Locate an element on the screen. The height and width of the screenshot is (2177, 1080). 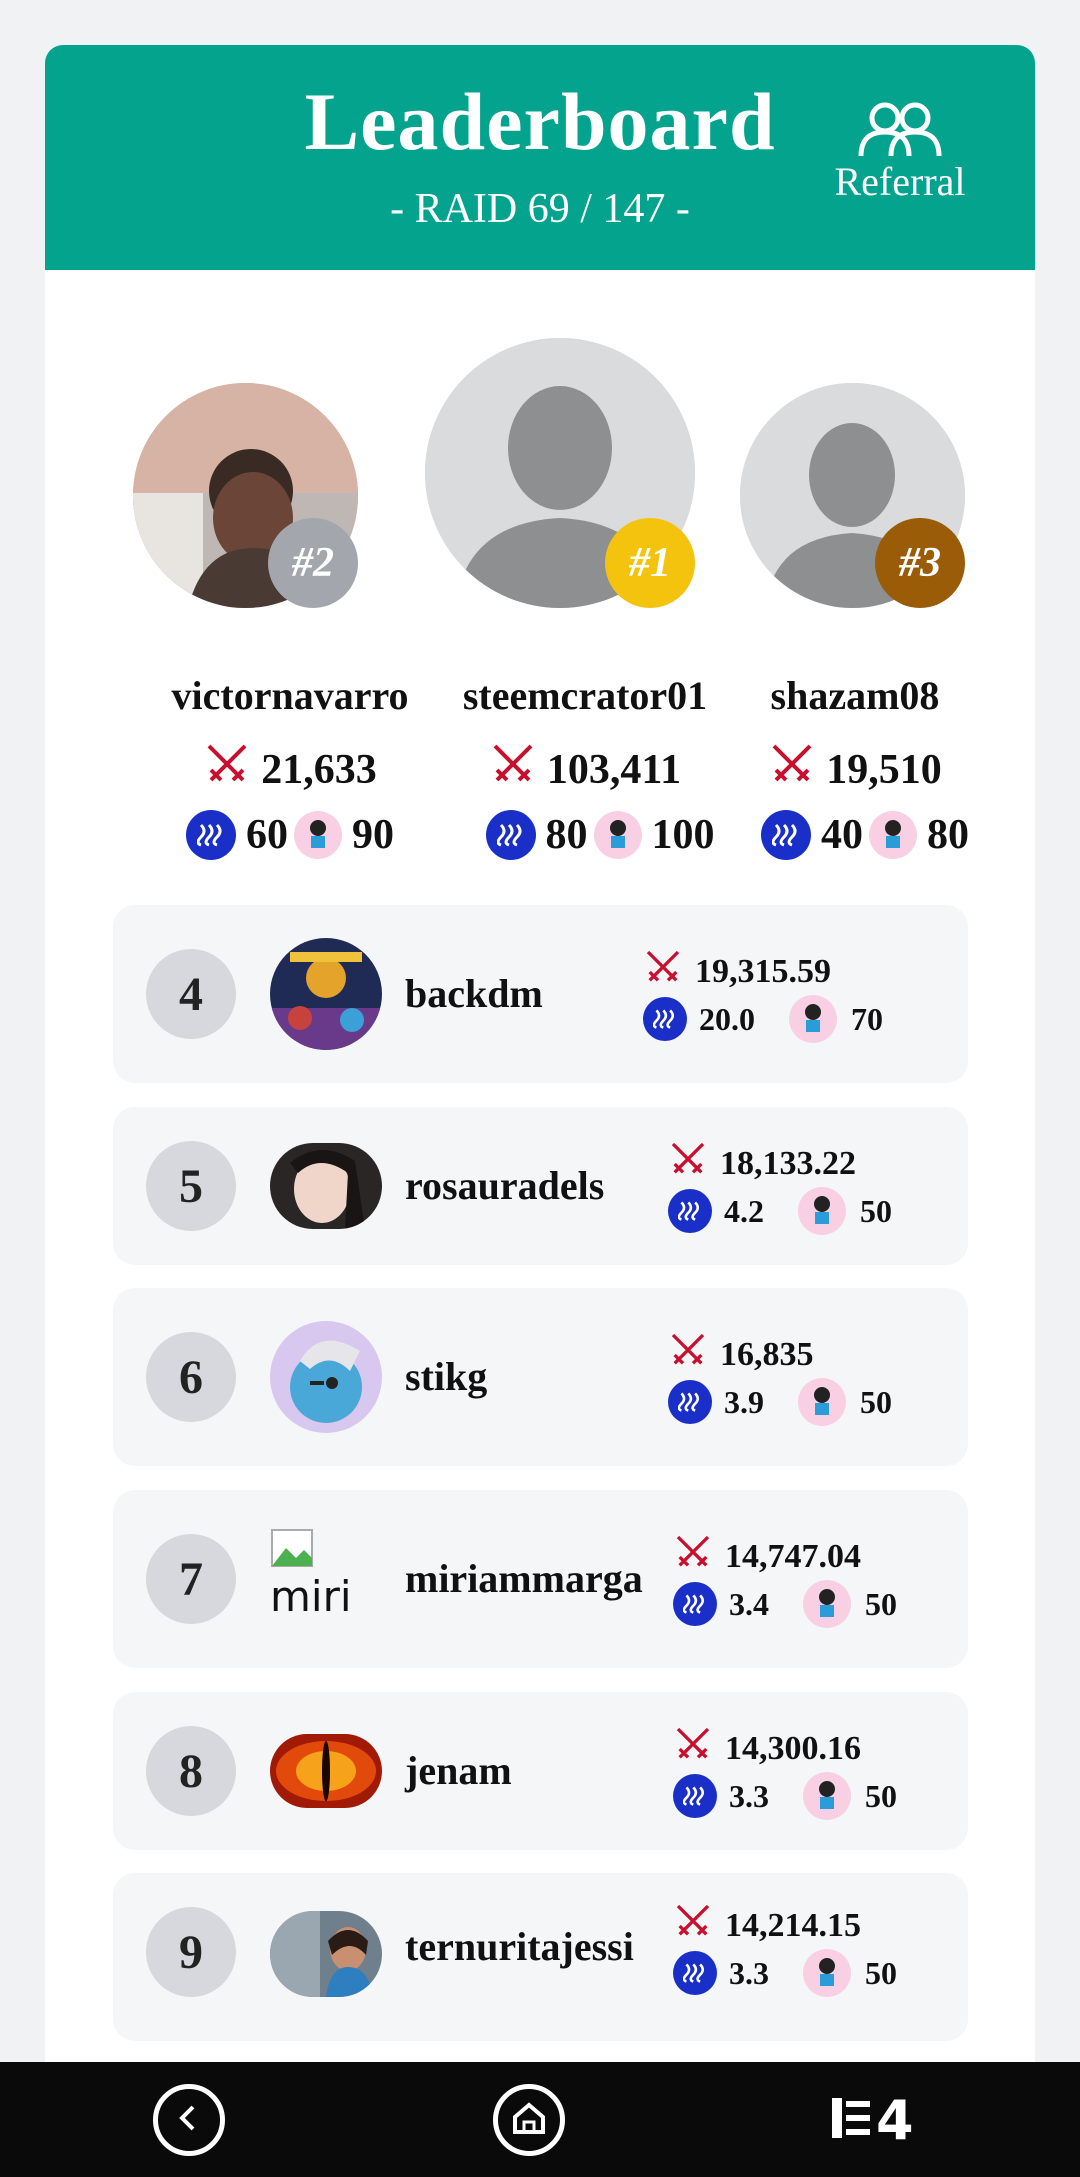
recent-apps-icon is located at coordinates (851, 2120).